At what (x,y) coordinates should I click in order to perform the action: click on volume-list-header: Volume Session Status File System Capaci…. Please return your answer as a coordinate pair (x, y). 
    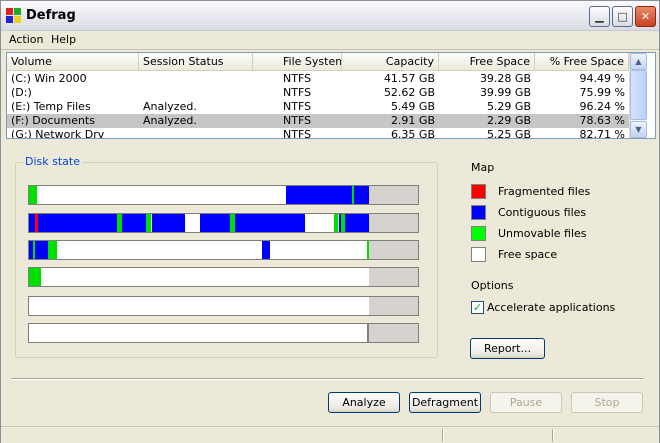
    Looking at the image, I should click on (318, 62).